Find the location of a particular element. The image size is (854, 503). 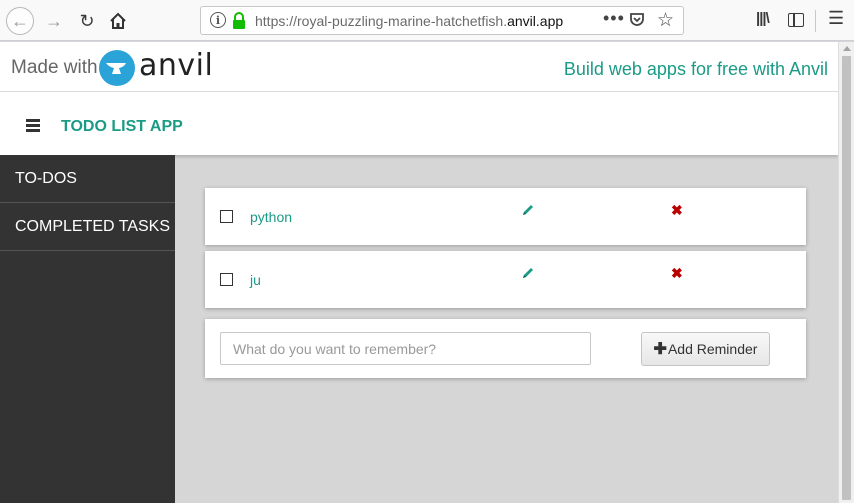

anvil-brand-text: anvil is located at coordinates (176, 65).